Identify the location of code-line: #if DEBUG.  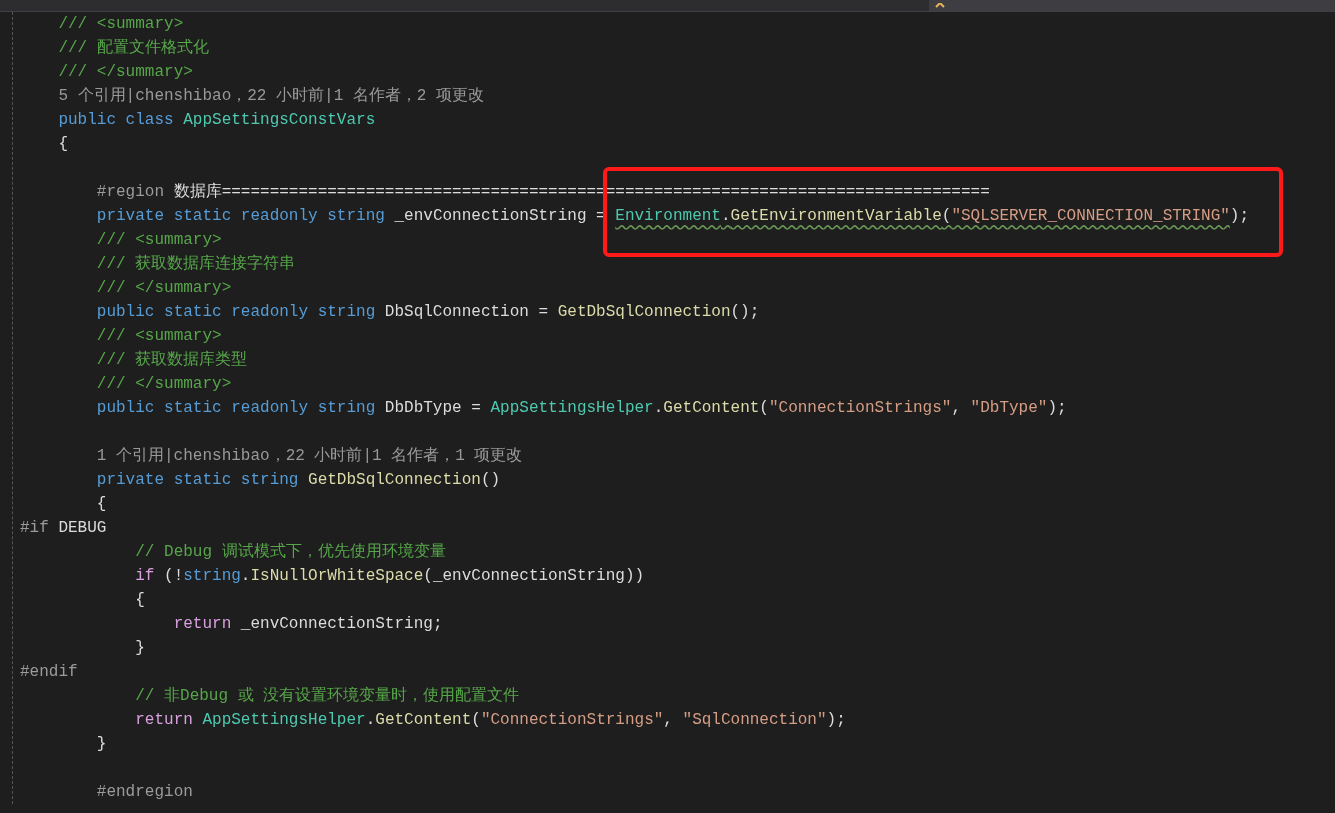
(63, 528).